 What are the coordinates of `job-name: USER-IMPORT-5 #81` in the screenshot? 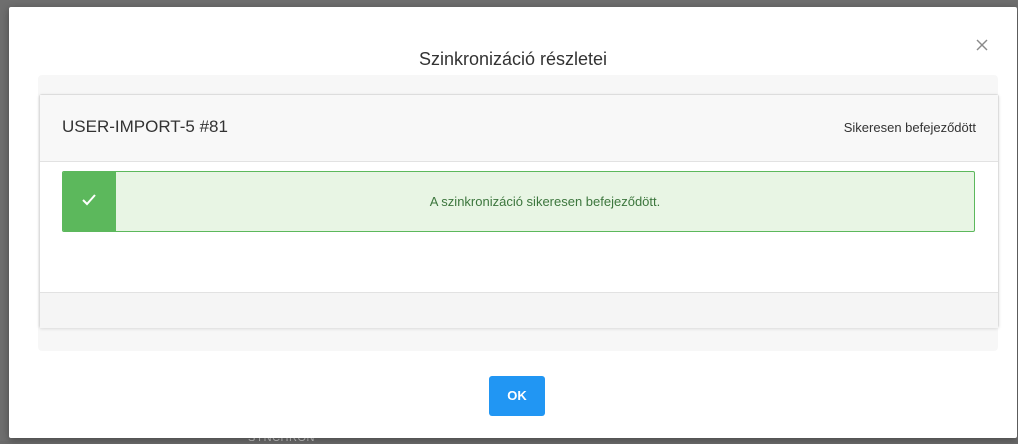 It's located at (145, 126).